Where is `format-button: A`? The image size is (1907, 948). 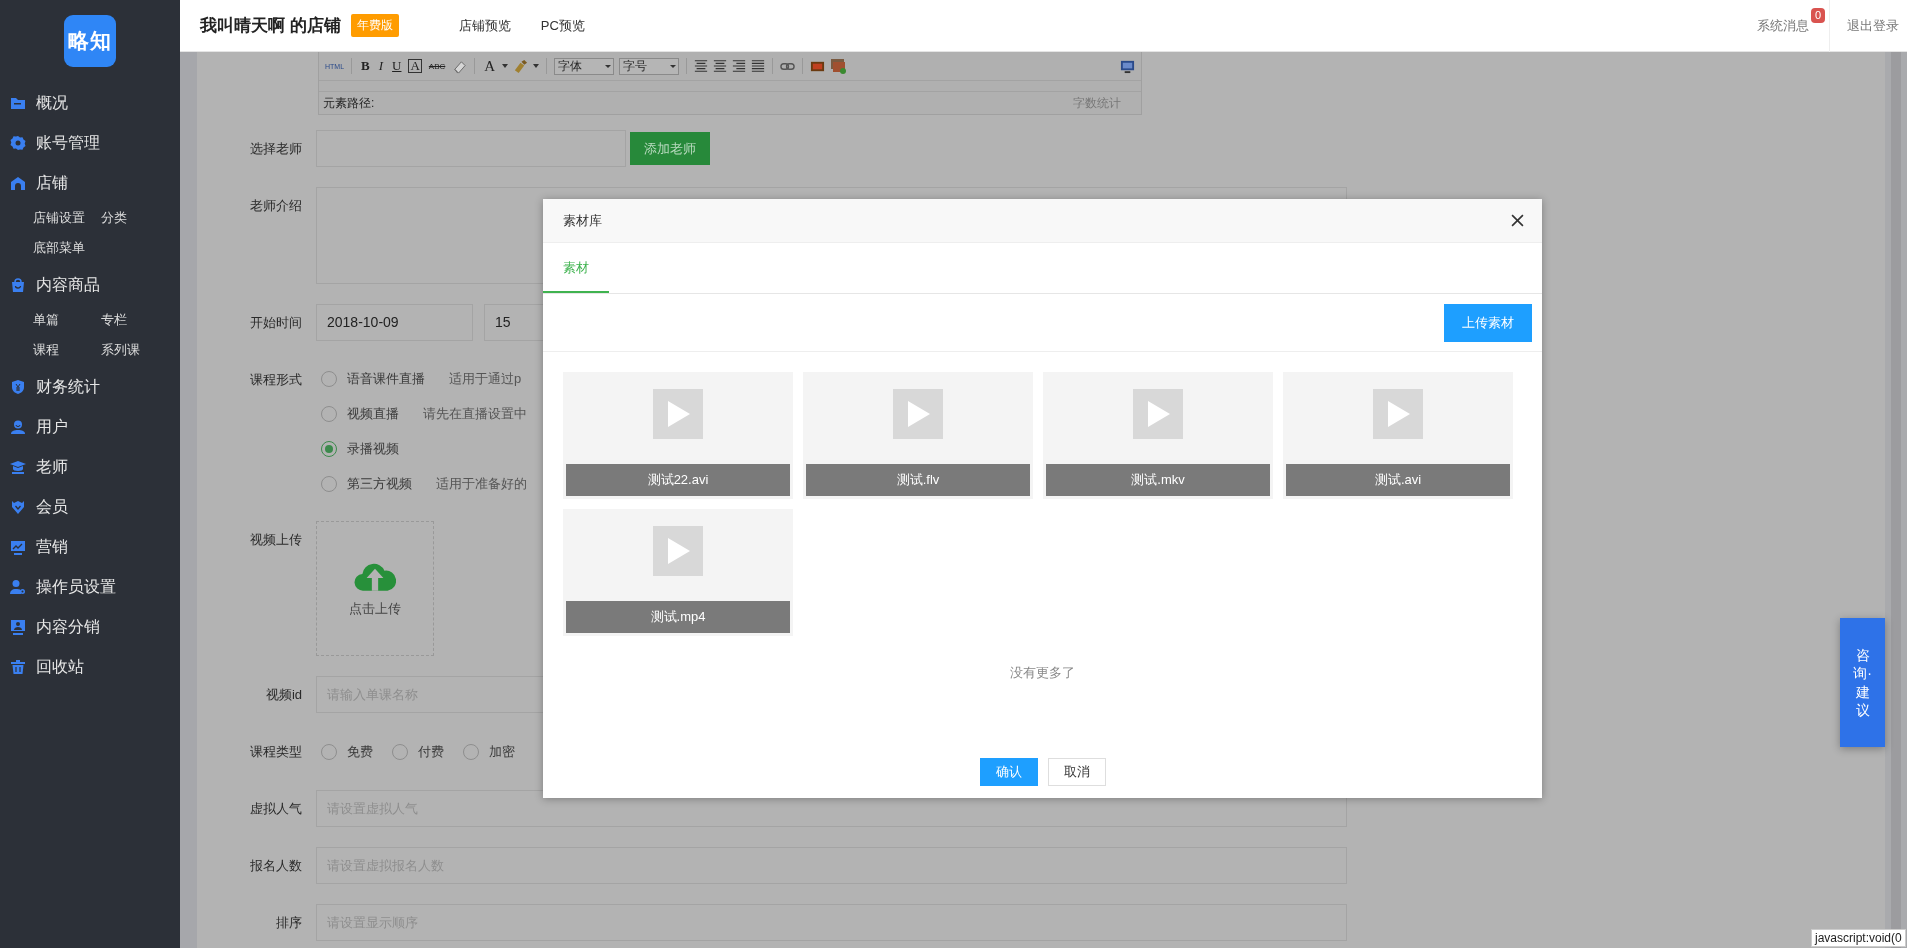
format-button: A is located at coordinates (415, 66).